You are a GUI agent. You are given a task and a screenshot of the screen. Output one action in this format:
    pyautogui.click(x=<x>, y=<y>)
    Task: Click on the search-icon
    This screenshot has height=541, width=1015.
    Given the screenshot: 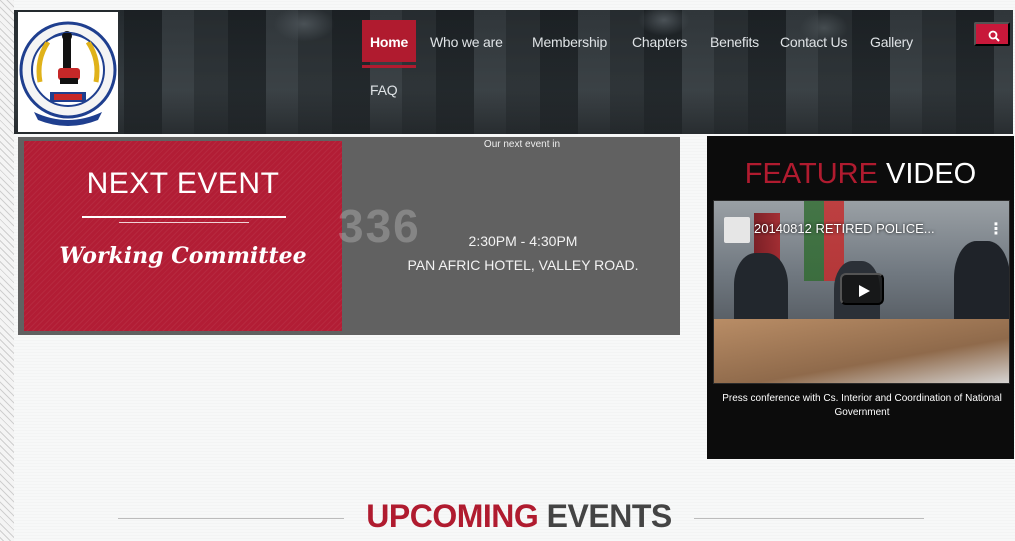 What is the action you would take?
    pyautogui.click(x=994, y=36)
    